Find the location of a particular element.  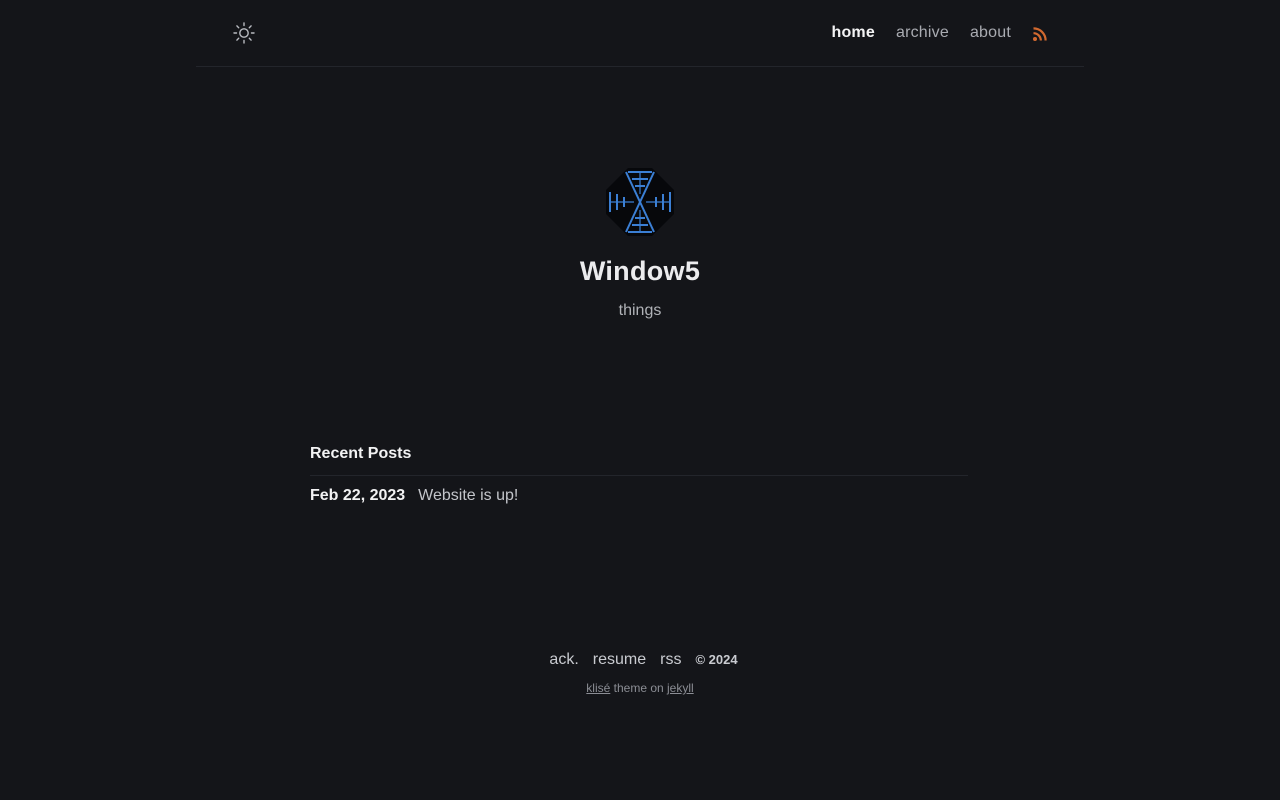

theme-credit-link: klisé is located at coordinates (598, 688).